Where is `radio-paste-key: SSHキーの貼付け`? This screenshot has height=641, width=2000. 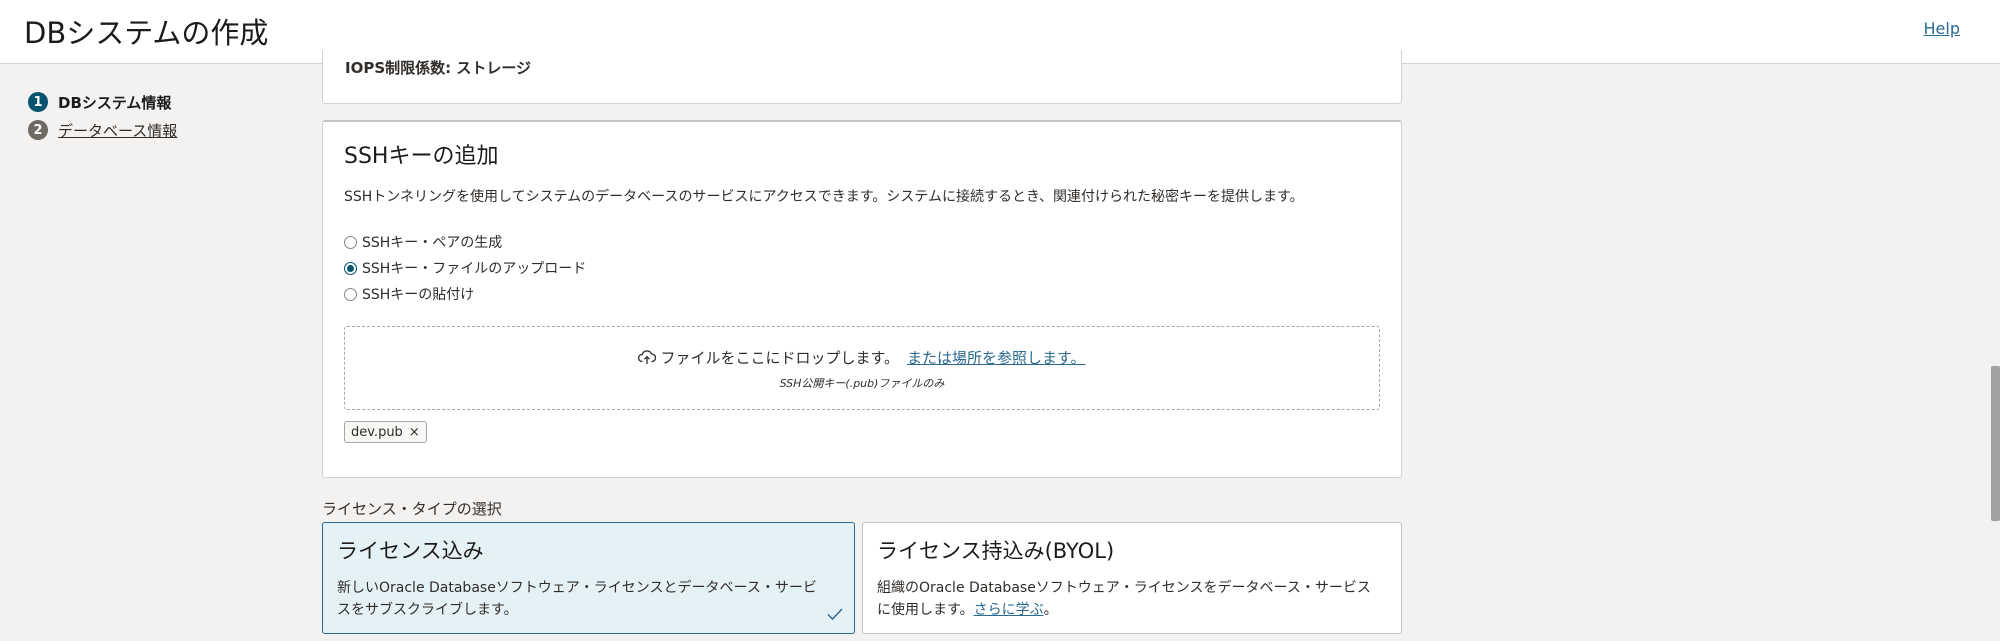
radio-paste-key: SSHキーの貼付け is located at coordinates (465, 294).